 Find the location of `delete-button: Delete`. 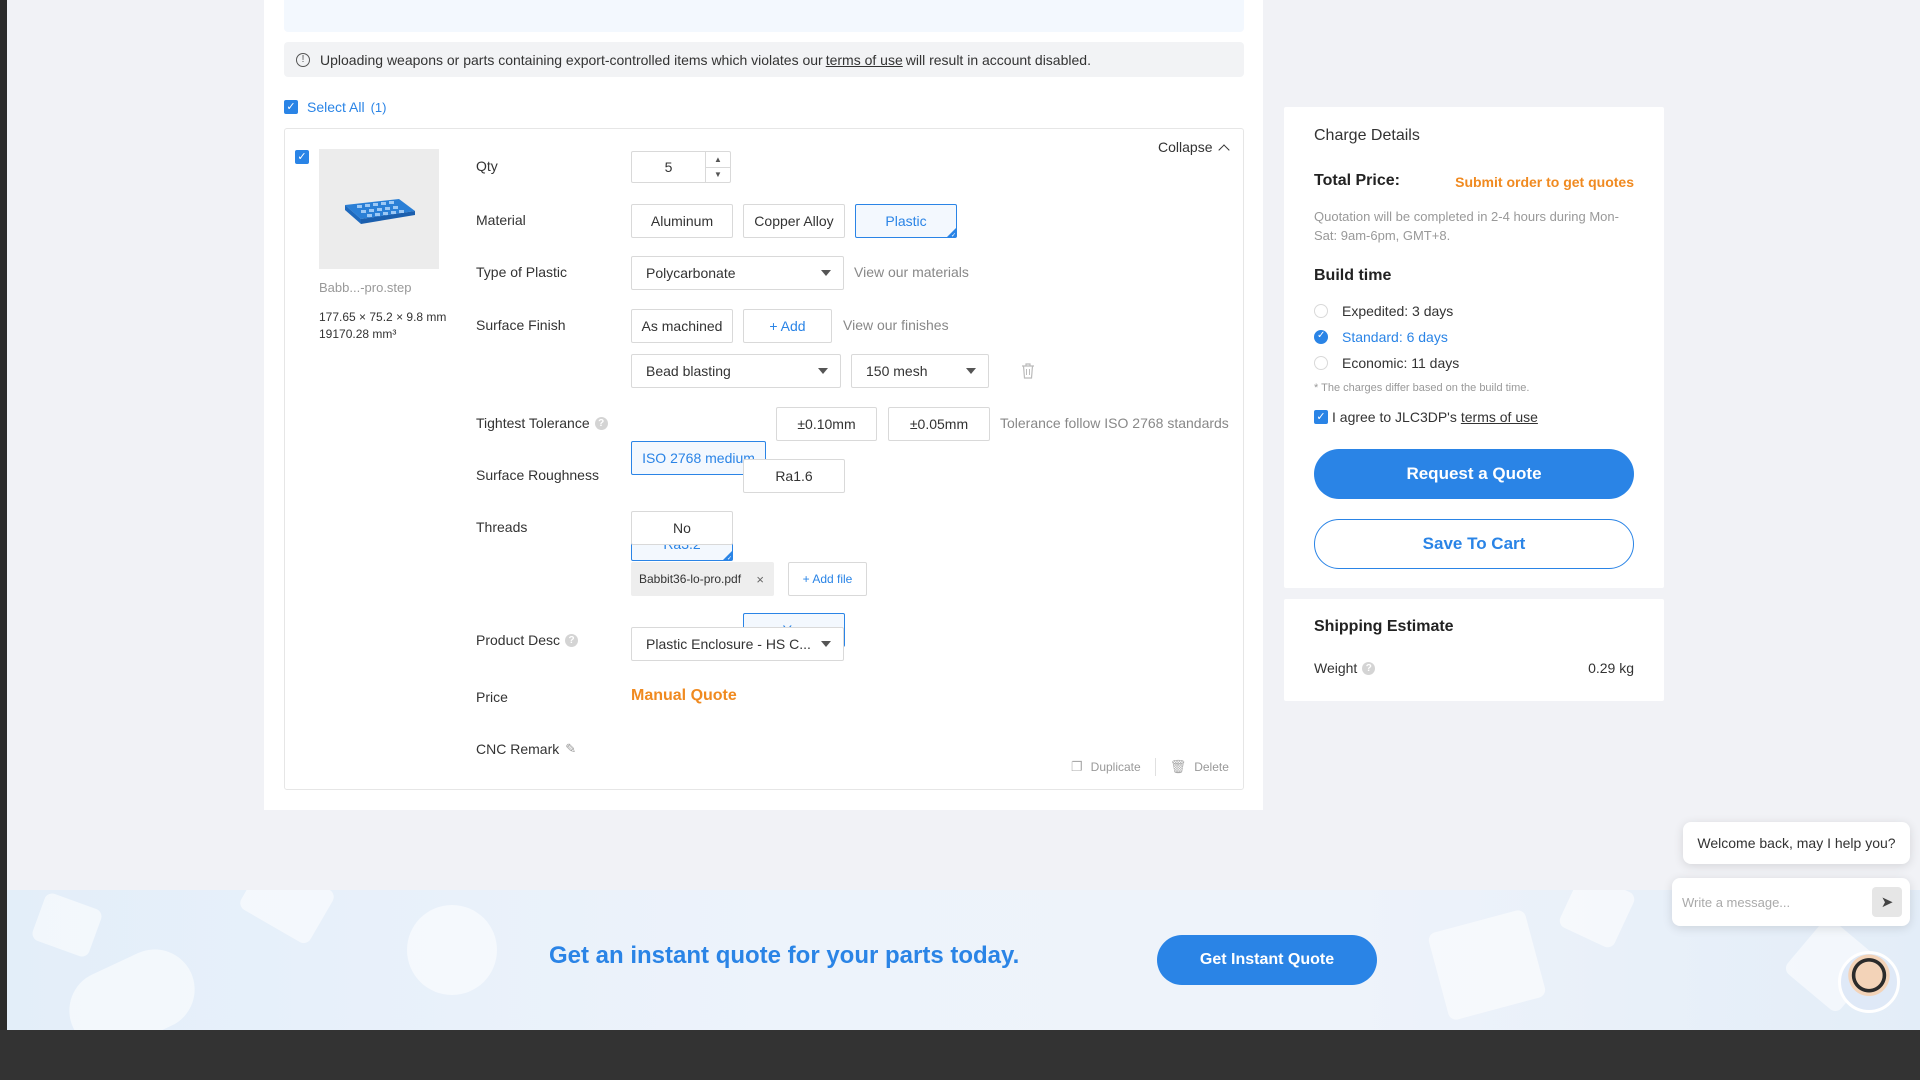

delete-button: Delete is located at coordinates (1211, 767).